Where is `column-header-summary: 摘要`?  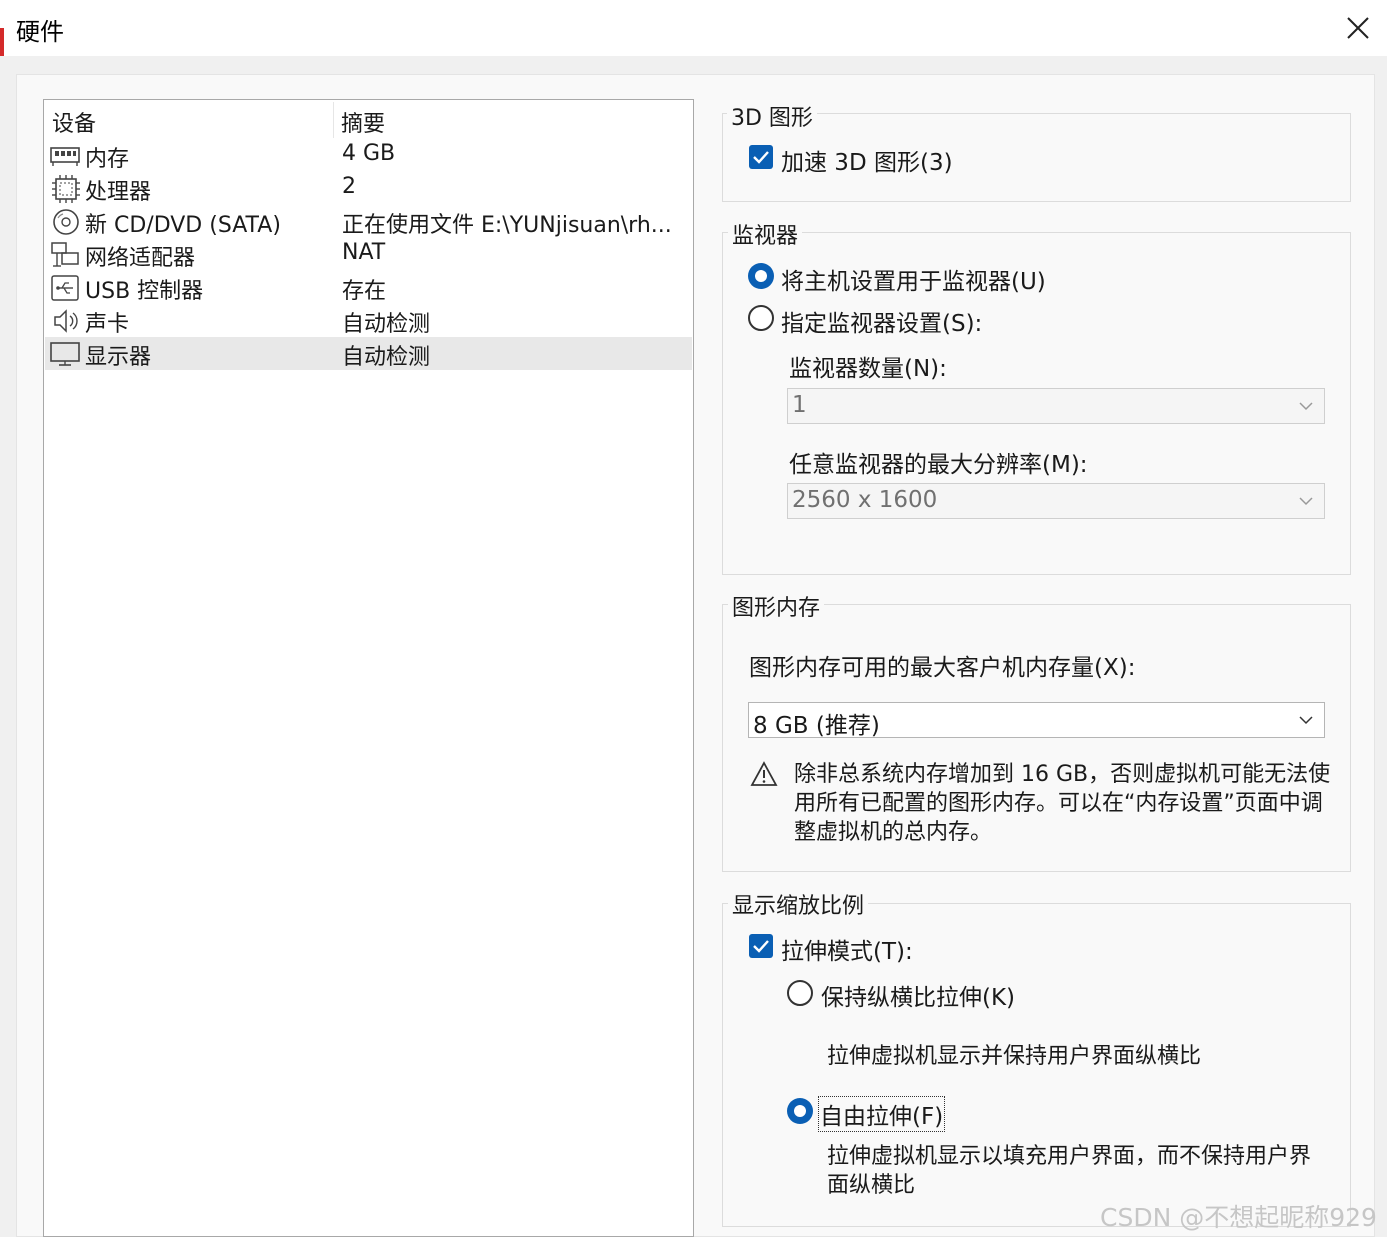 column-header-summary: 摘要 is located at coordinates (363, 122).